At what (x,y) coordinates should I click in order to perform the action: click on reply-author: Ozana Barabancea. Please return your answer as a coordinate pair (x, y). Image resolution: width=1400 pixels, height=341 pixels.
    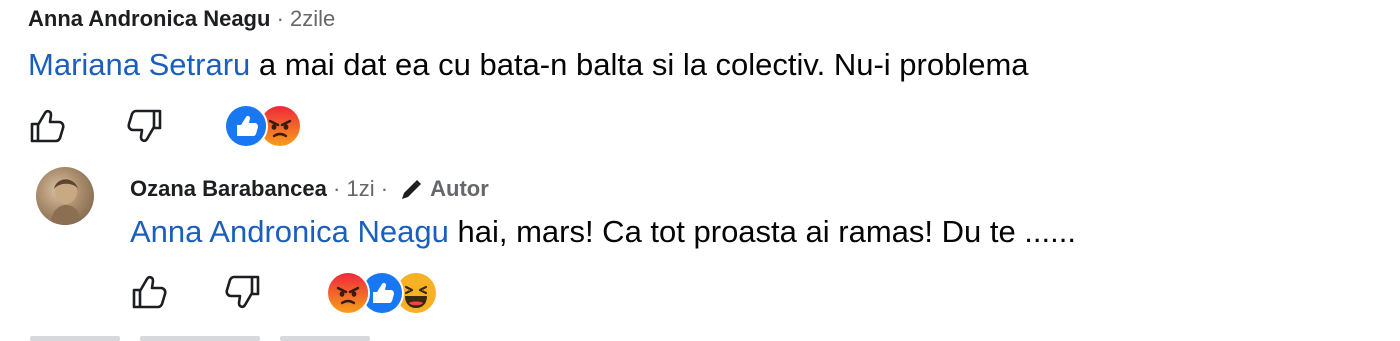
    Looking at the image, I should click on (228, 188).